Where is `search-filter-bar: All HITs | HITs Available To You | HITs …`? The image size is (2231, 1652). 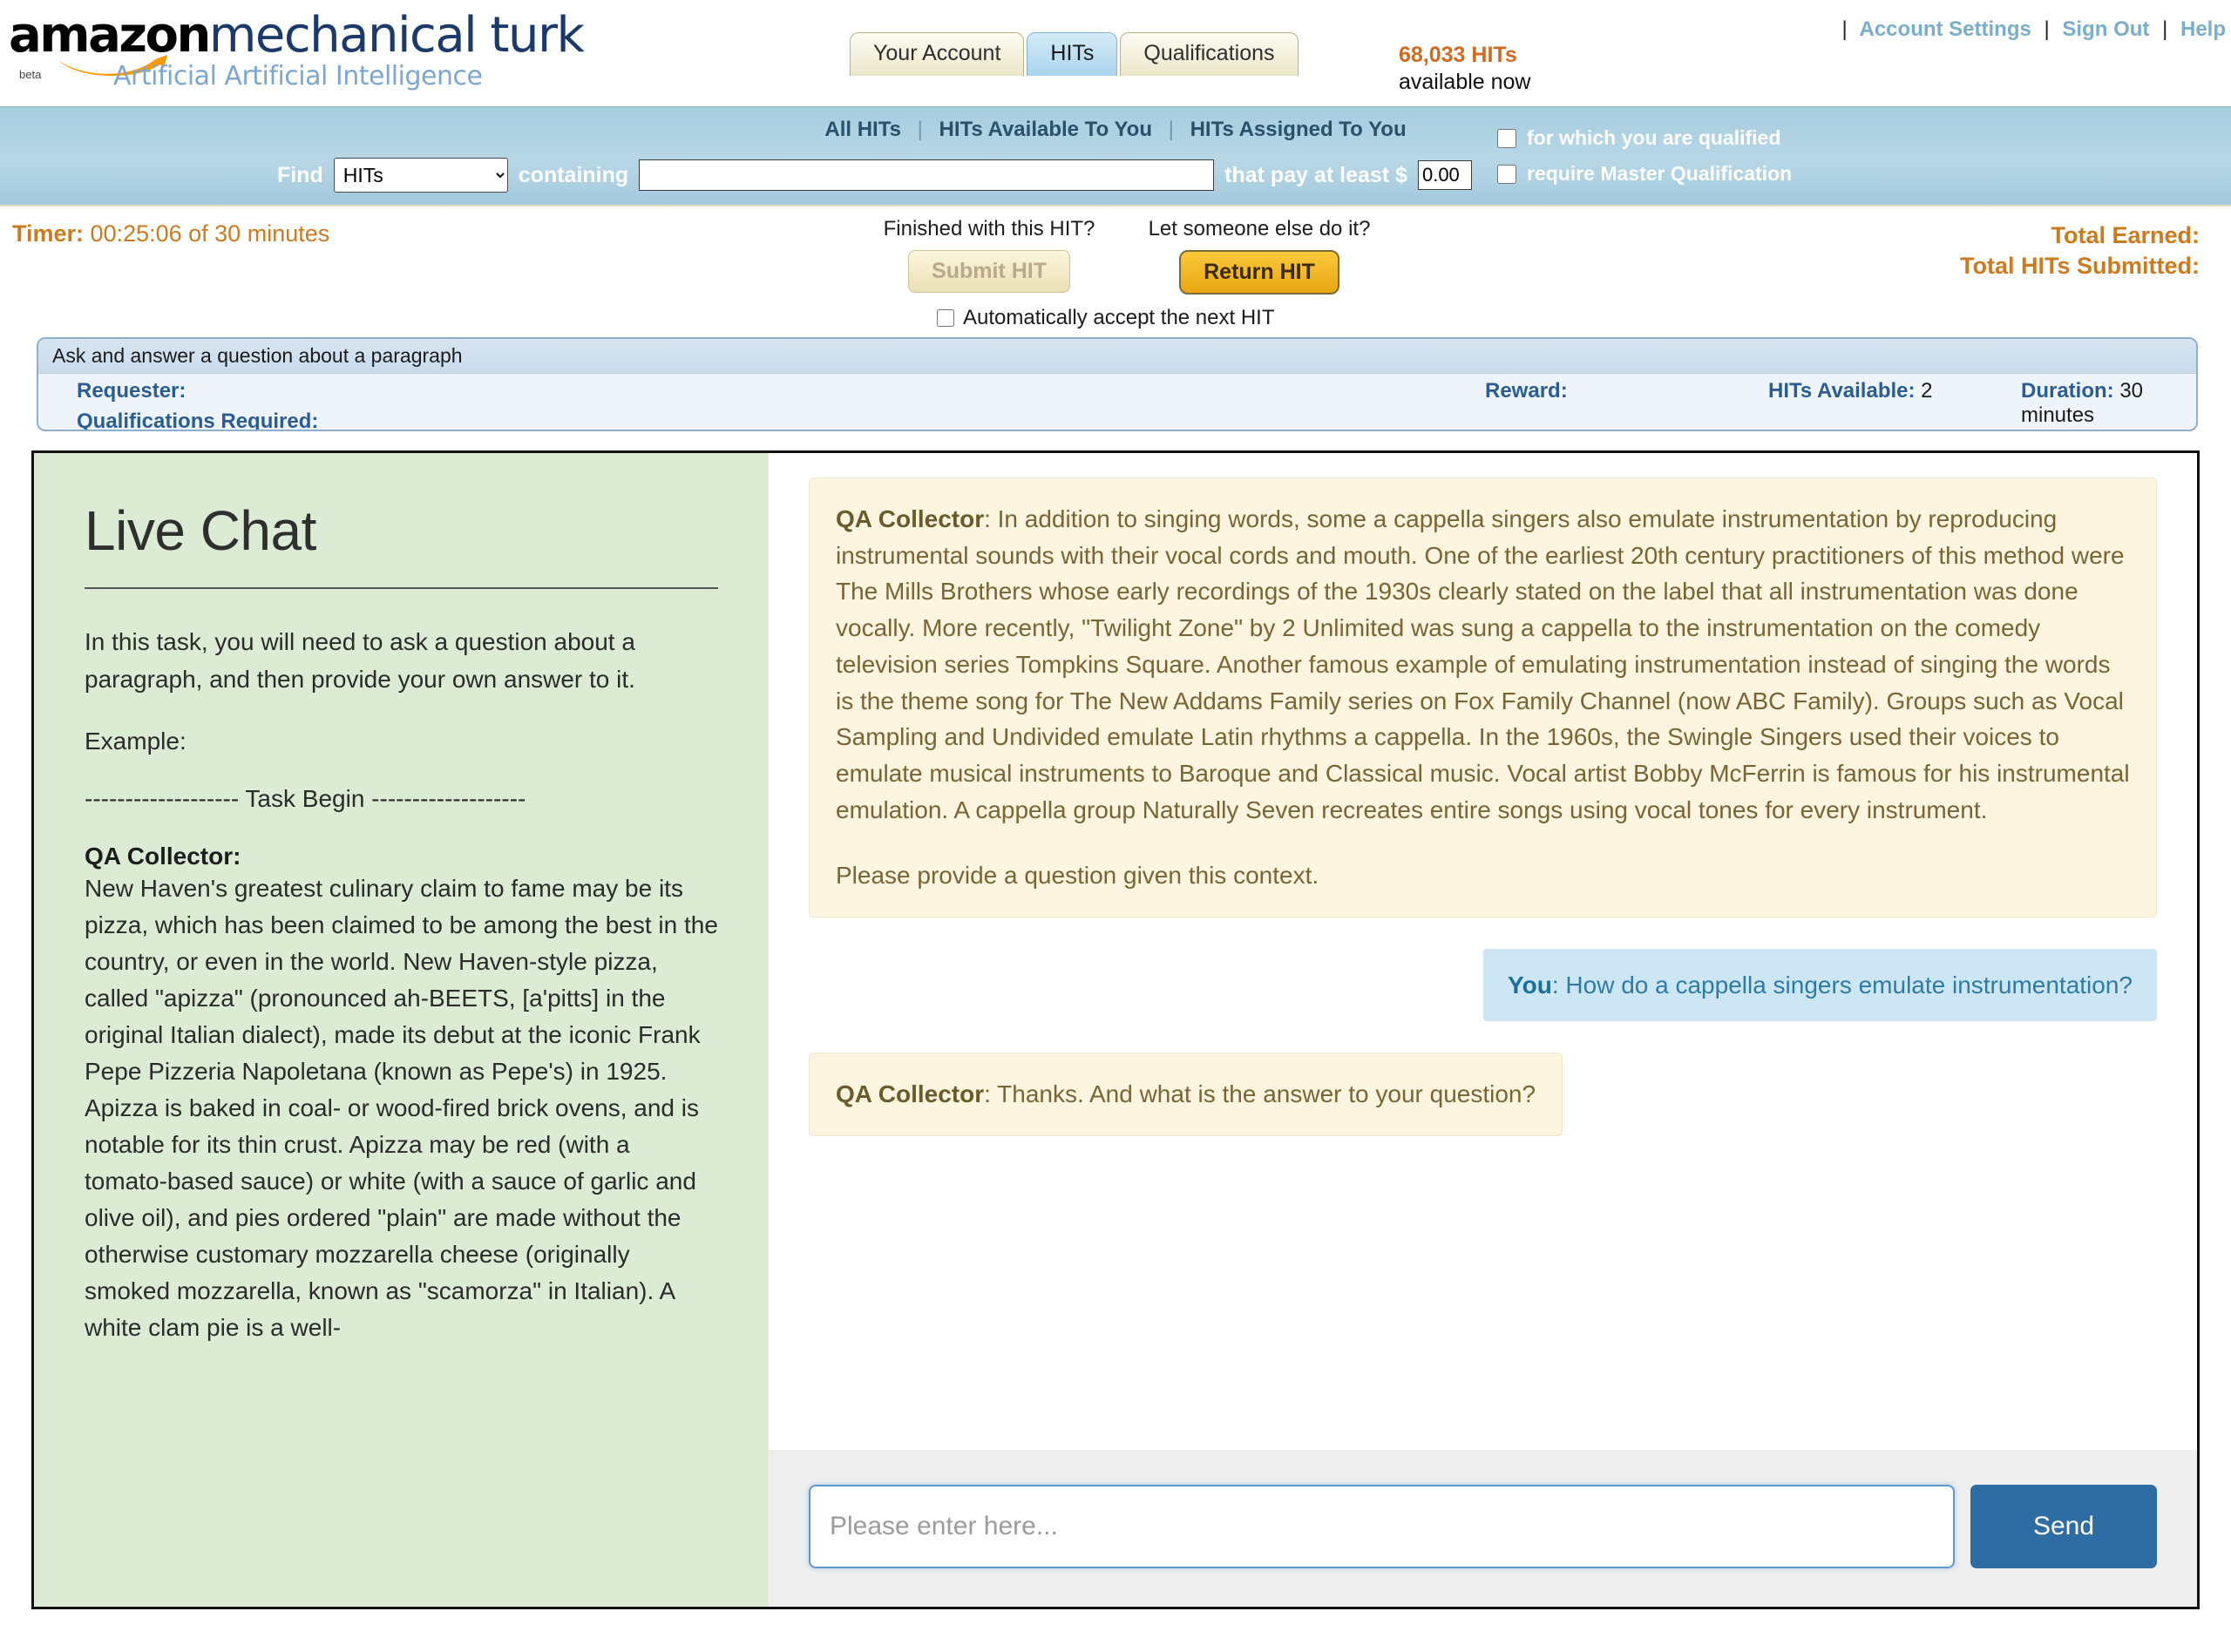
search-filter-bar: All HITs | HITs Available To You | HITs … is located at coordinates (1115, 207).